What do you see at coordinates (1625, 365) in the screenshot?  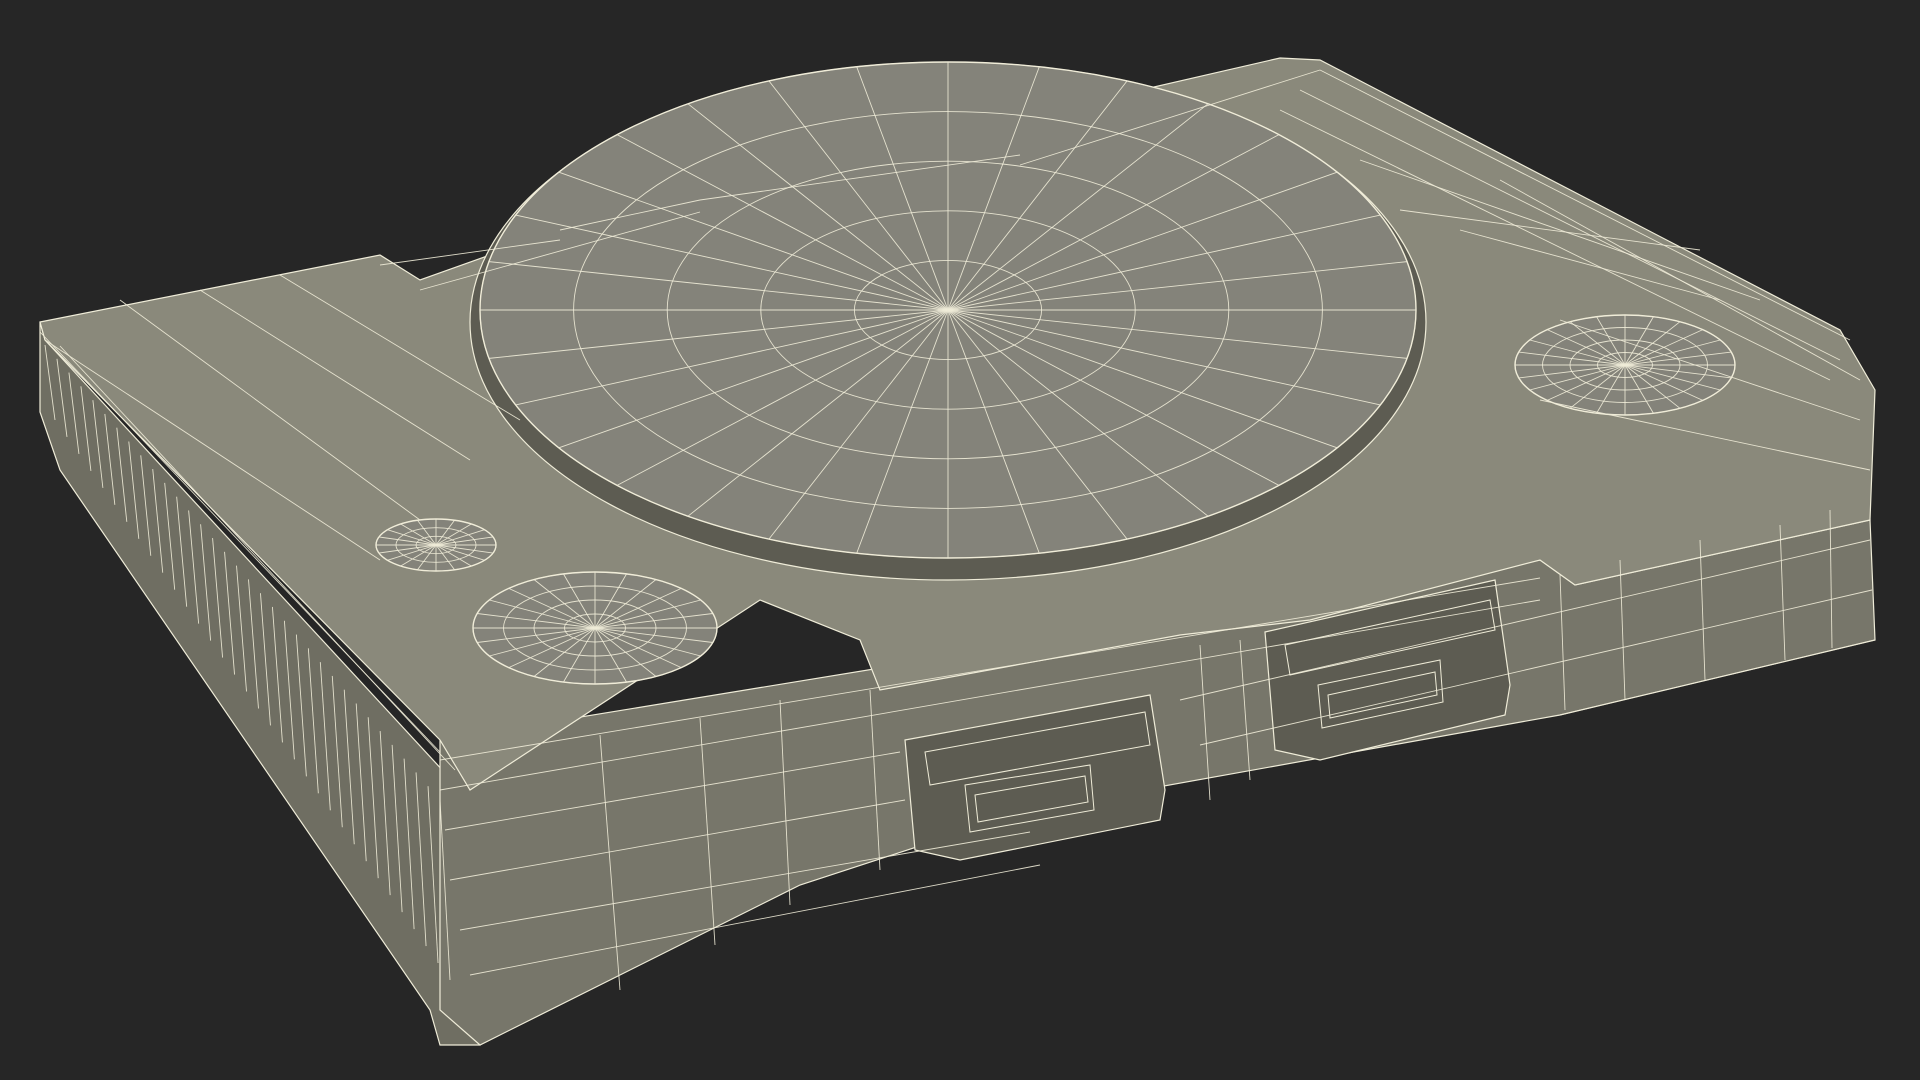 I see `power-button` at bounding box center [1625, 365].